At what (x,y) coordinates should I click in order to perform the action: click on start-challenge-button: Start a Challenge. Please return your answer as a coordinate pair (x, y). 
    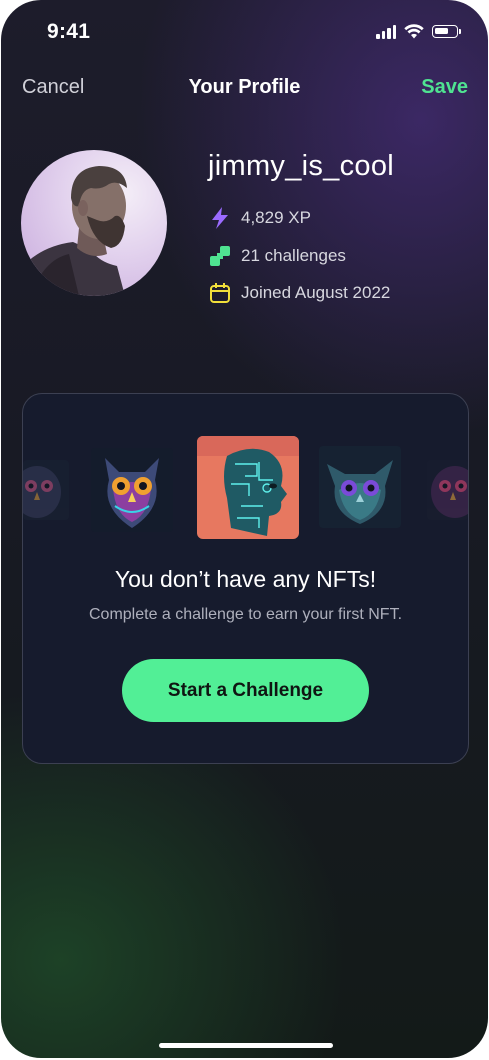
    Looking at the image, I should click on (245, 690).